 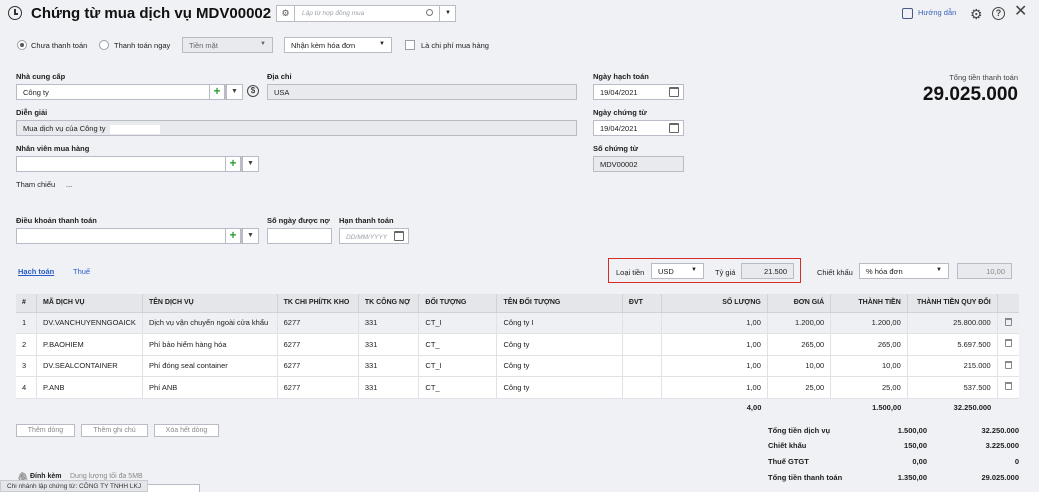 What do you see at coordinates (36, 271) in the screenshot?
I see `tab-accounting: Hạch toán` at bounding box center [36, 271].